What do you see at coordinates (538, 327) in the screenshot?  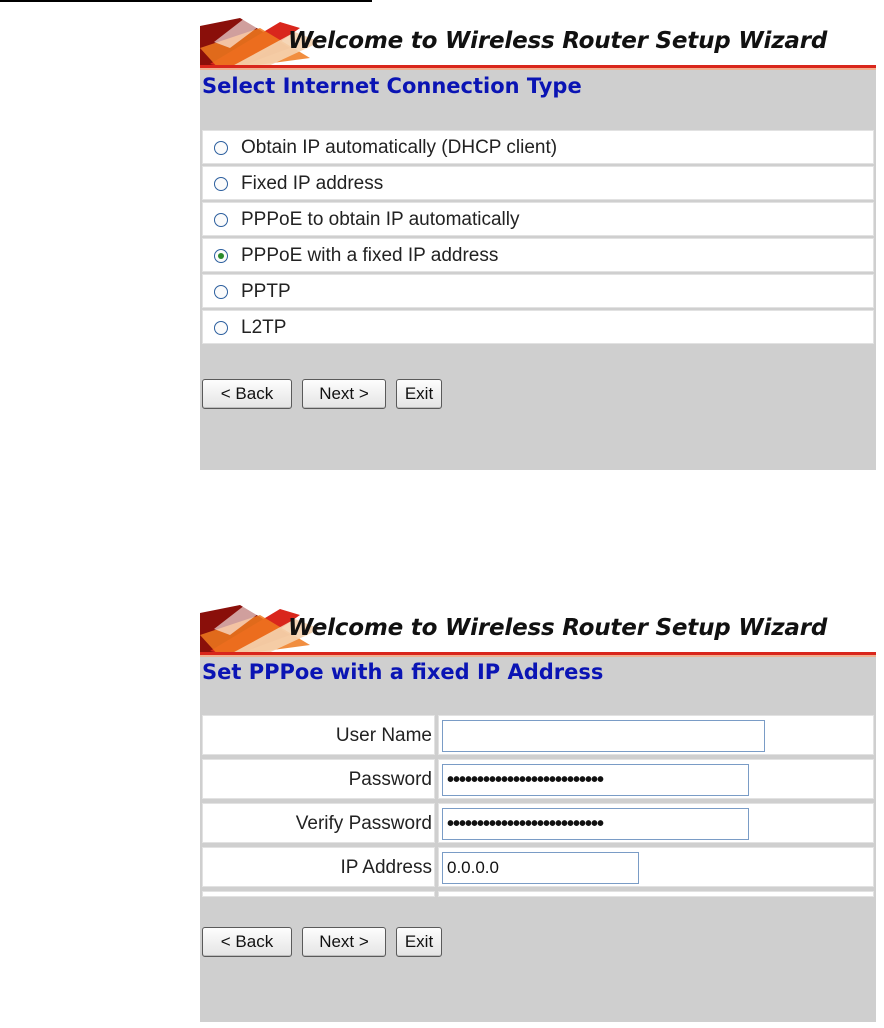 I see `option-l2tp: L2TP` at bounding box center [538, 327].